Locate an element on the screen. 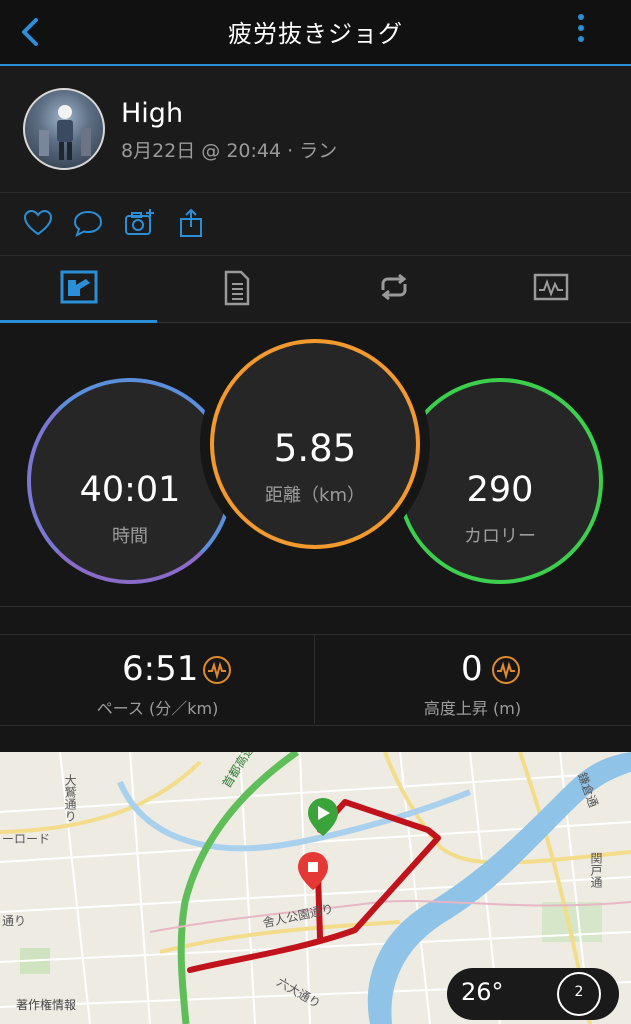  calories-label: カロリー is located at coordinates (500, 536).